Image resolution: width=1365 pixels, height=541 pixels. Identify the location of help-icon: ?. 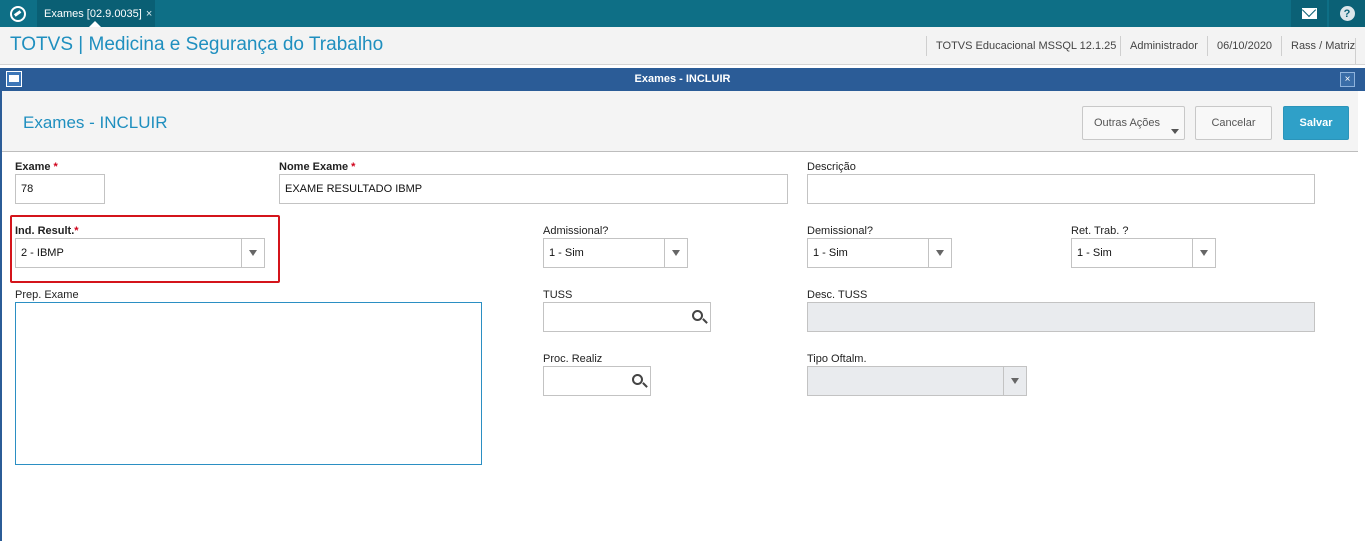
(1347, 13).